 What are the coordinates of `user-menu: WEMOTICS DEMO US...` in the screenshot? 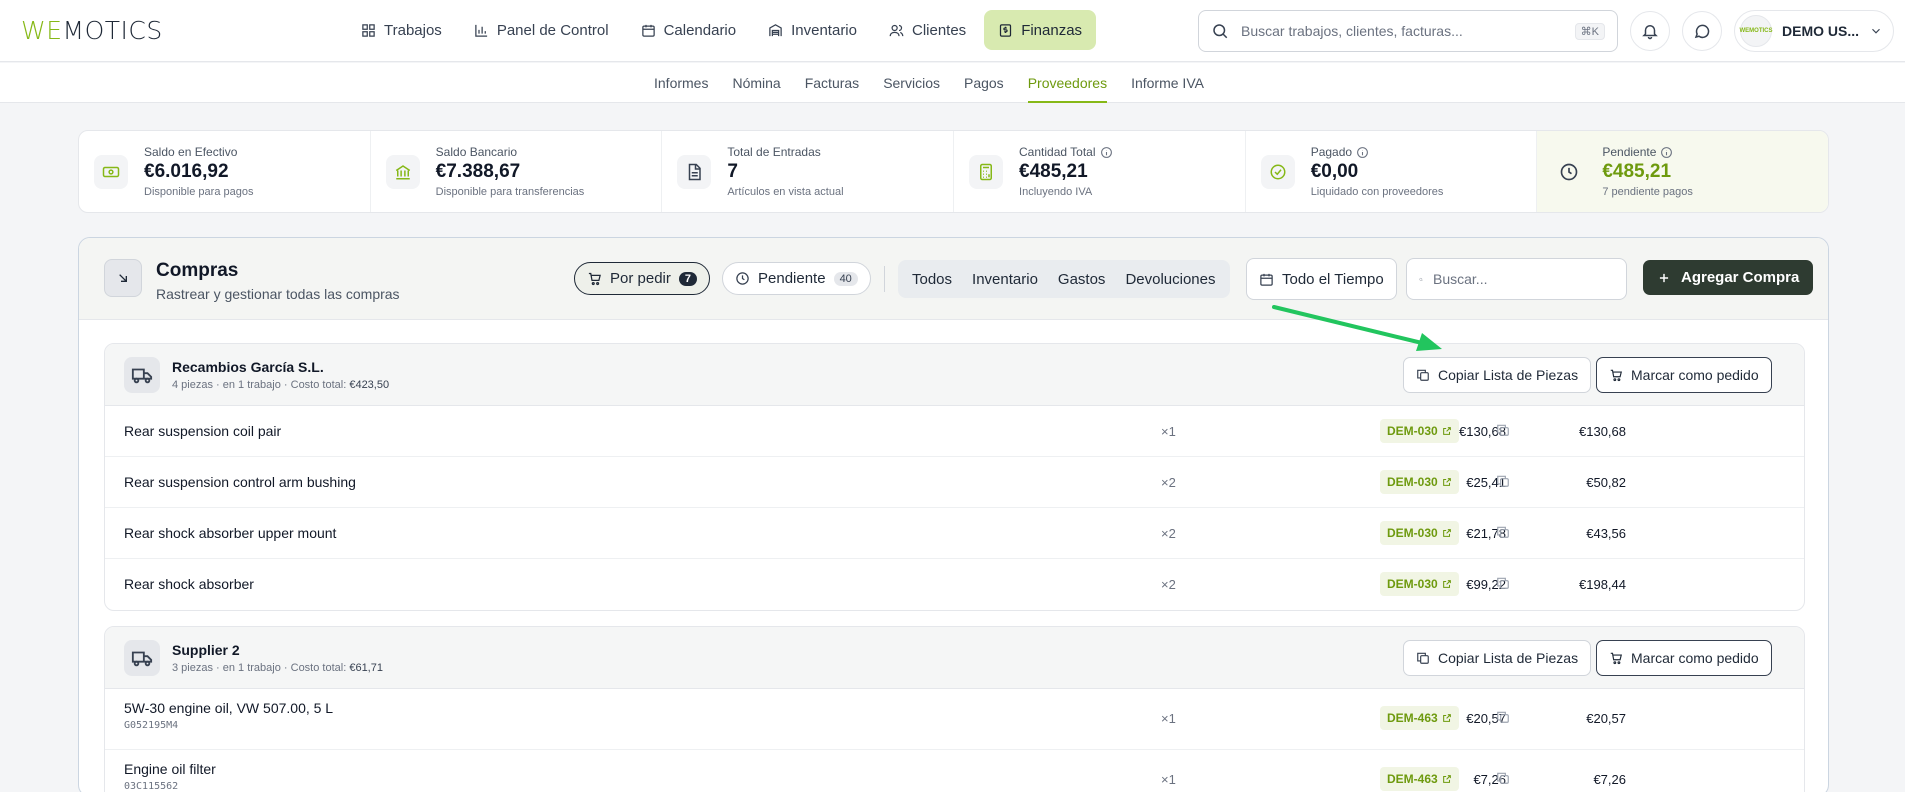 It's located at (1814, 31).